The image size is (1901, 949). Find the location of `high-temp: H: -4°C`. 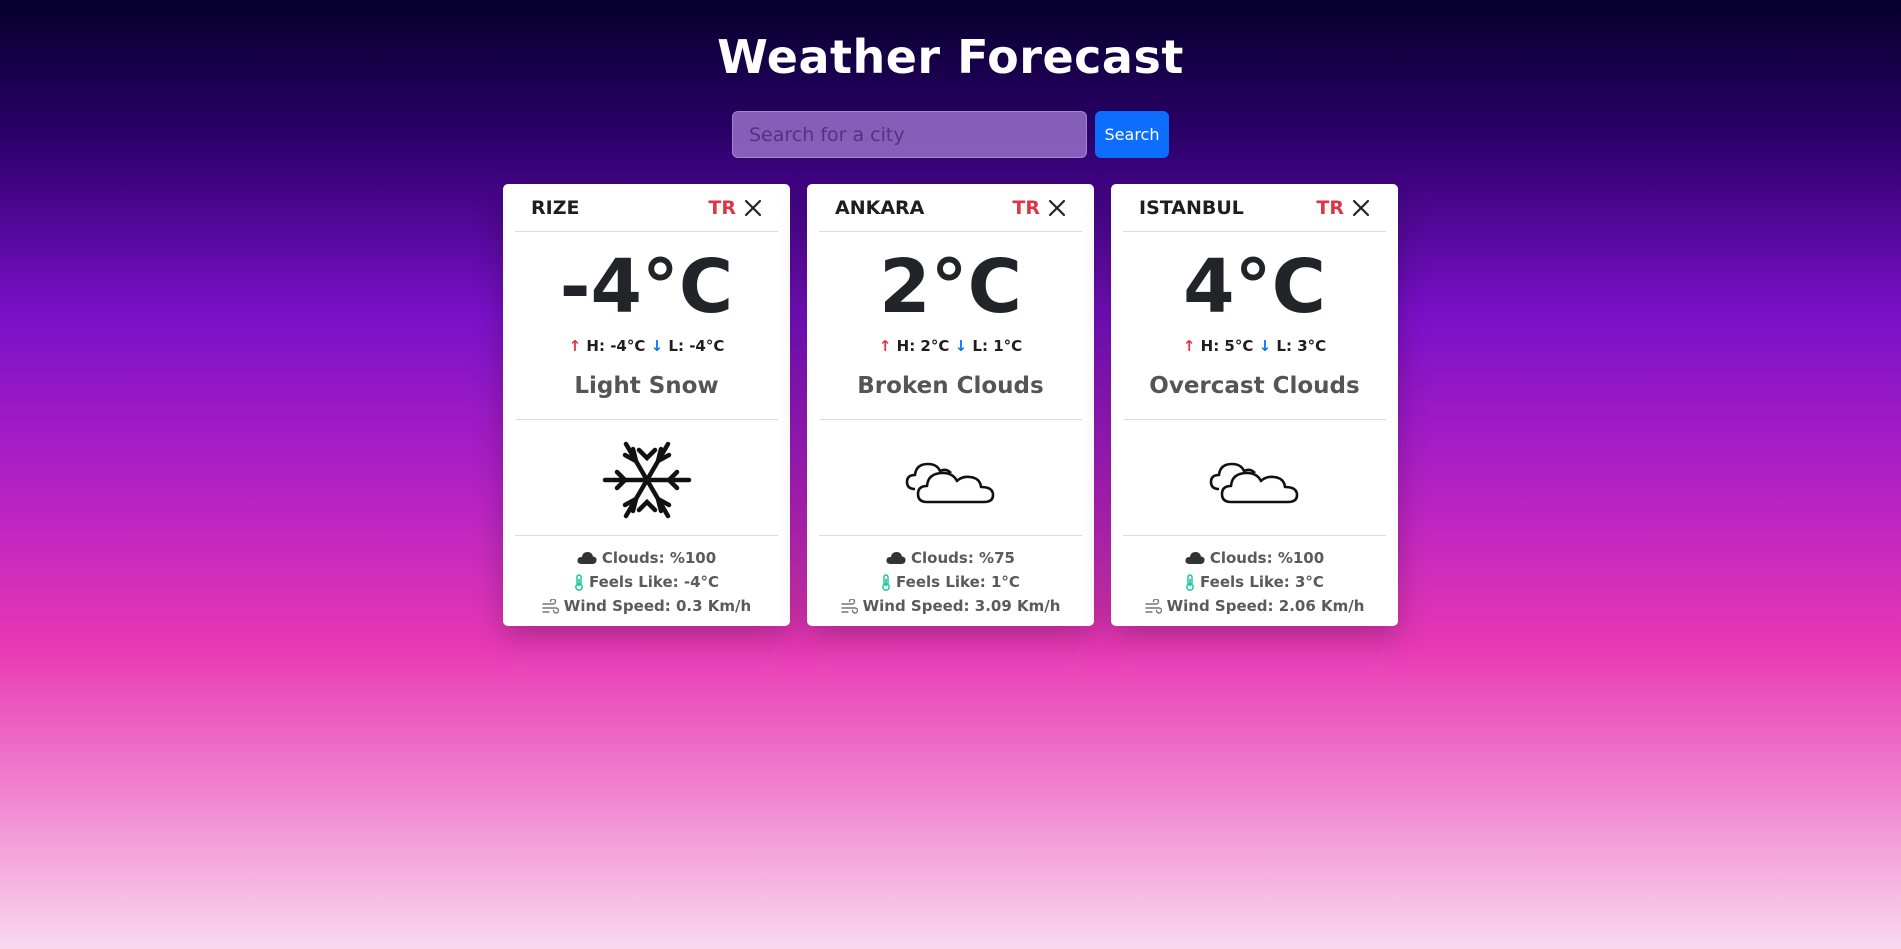

high-temp: H: -4°C is located at coordinates (616, 346).